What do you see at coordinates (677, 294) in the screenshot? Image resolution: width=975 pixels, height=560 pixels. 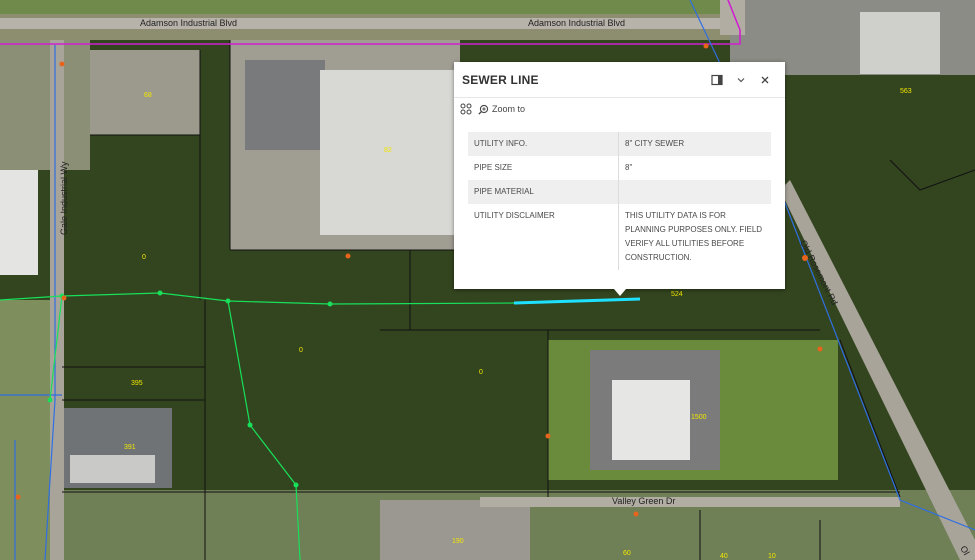 I see `parcel-number: 524` at bounding box center [677, 294].